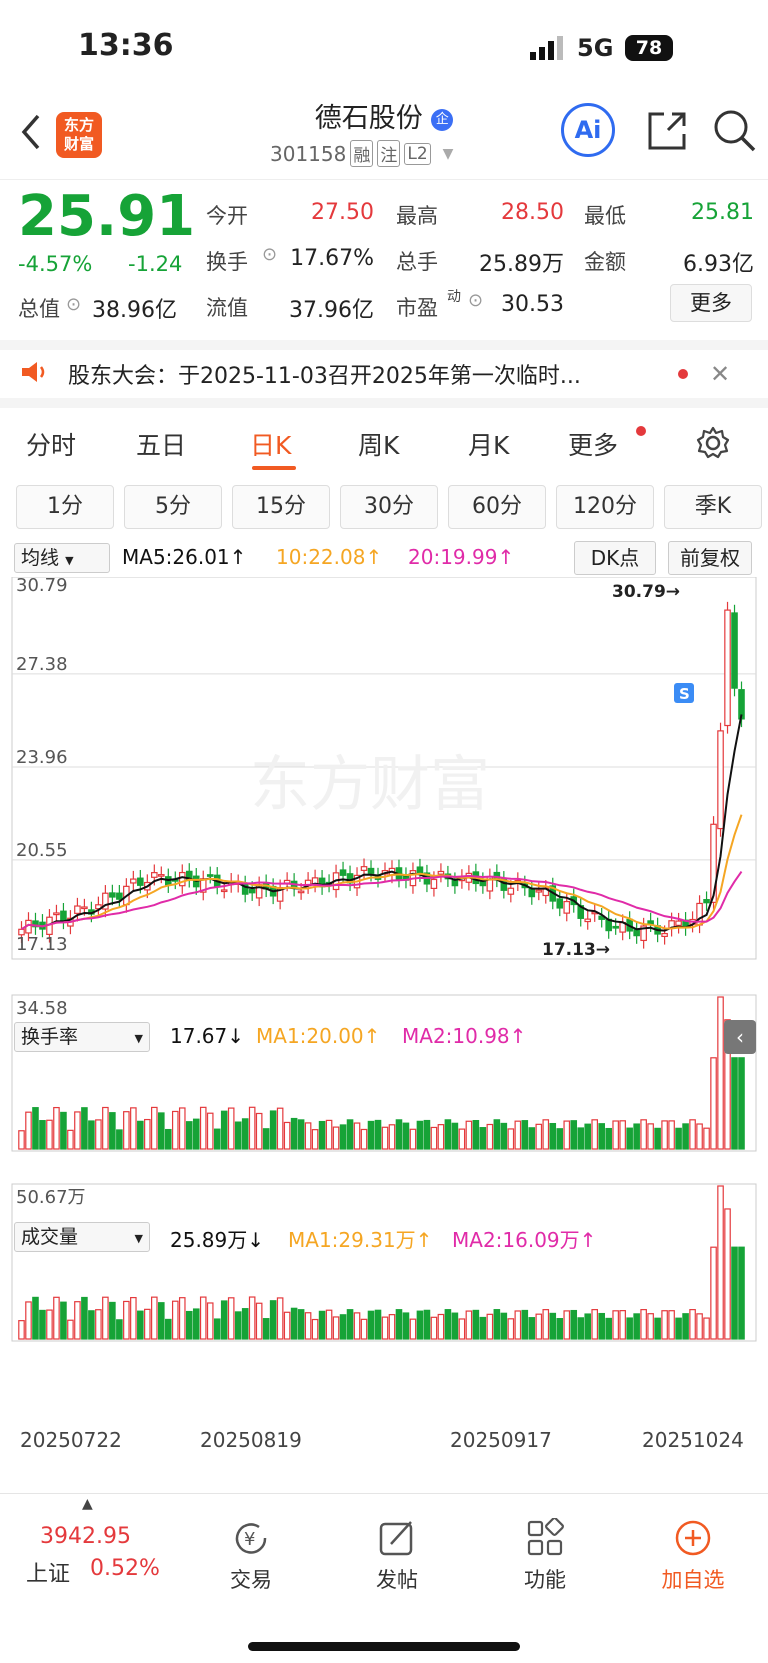 The width and height of the screenshot is (768, 1663). What do you see at coordinates (588, 130) in the screenshot?
I see `ai-button: Ai` at bounding box center [588, 130].